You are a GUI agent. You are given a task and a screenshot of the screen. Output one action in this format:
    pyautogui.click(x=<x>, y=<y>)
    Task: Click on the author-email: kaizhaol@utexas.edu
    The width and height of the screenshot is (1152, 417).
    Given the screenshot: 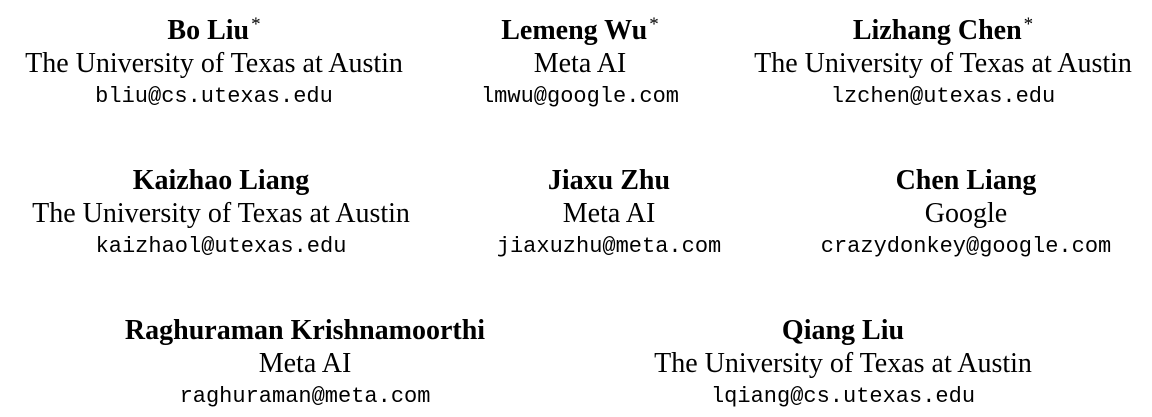 What is the action you would take?
    pyautogui.click(x=221, y=246)
    